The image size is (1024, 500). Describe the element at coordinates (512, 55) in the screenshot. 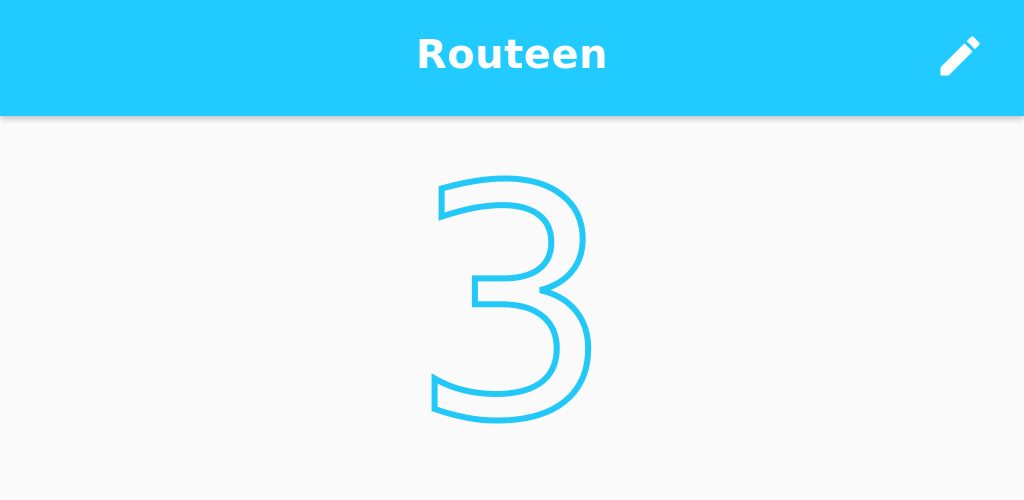

I see `app-title: Routeen` at that location.